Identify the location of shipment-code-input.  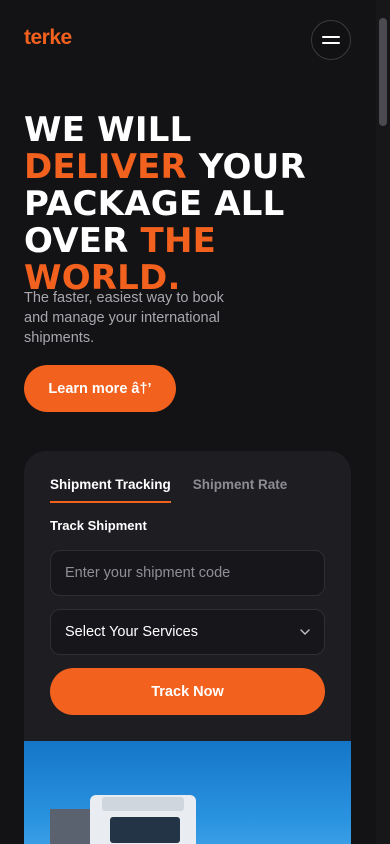
(187, 573).